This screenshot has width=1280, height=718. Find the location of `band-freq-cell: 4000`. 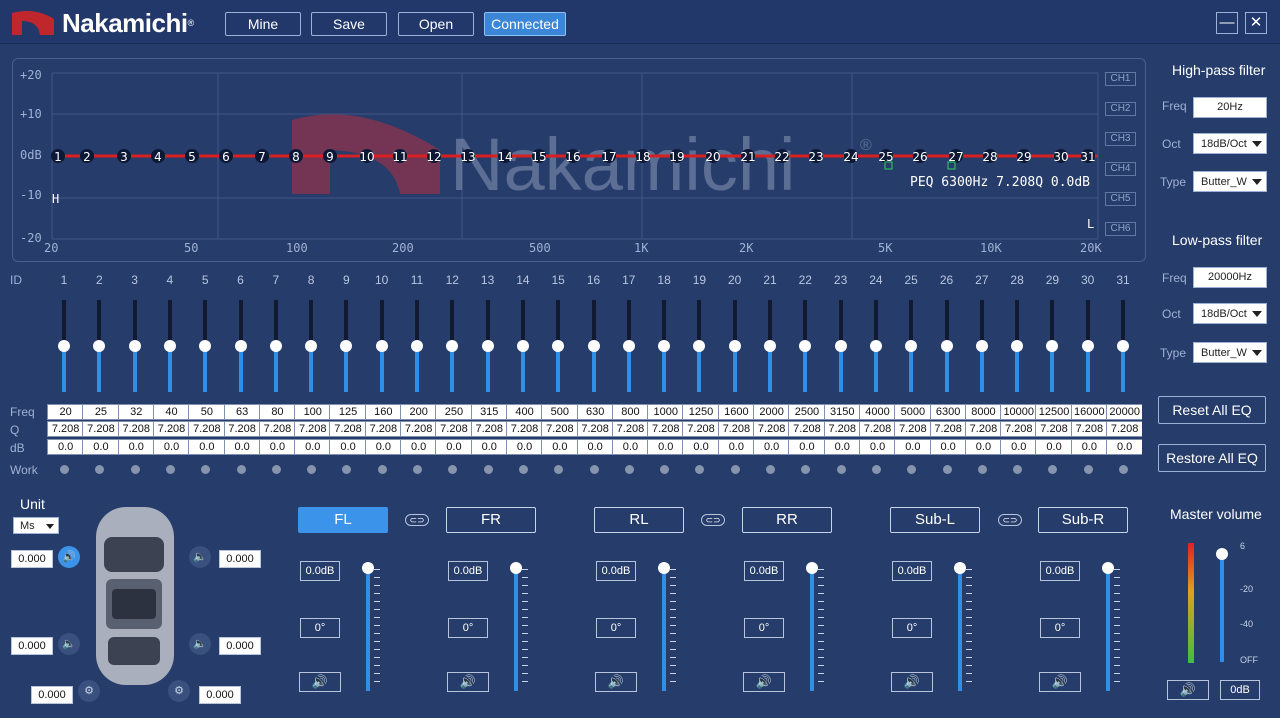

band-freq-cell: 4000 is located at coordinates (877, 412).